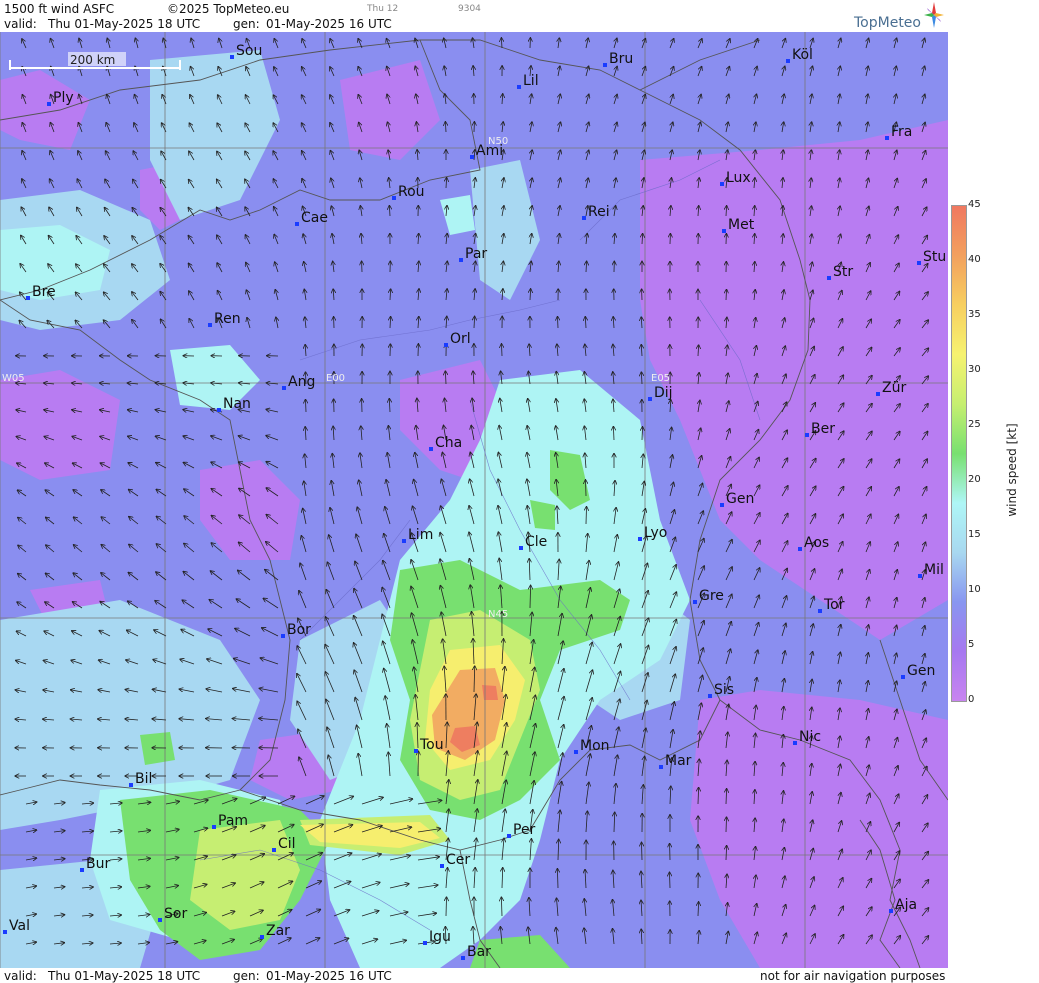 Image resolution: width=1039 pixels, height=983 pixels. Describe the element at coordinates (458, 860) in the screenshot. I see `city-label: Cer` at that location.